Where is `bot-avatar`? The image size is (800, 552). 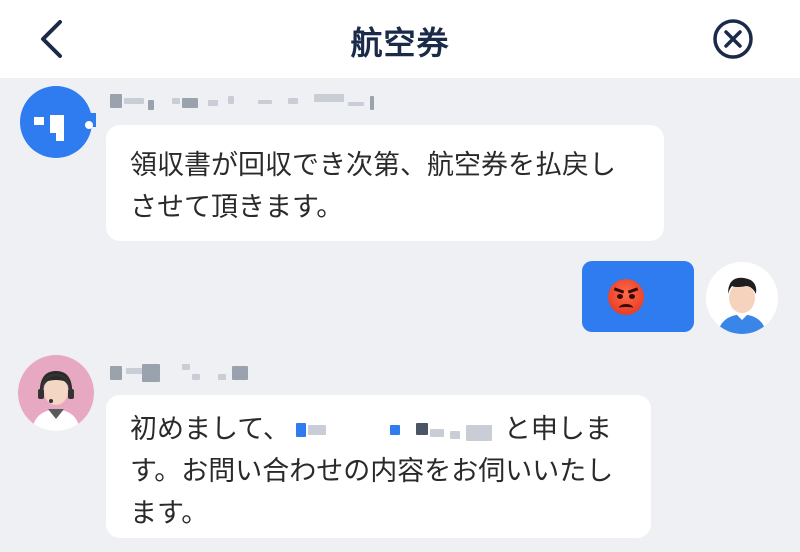
bot-avatar is located at coordinates (58, 122).